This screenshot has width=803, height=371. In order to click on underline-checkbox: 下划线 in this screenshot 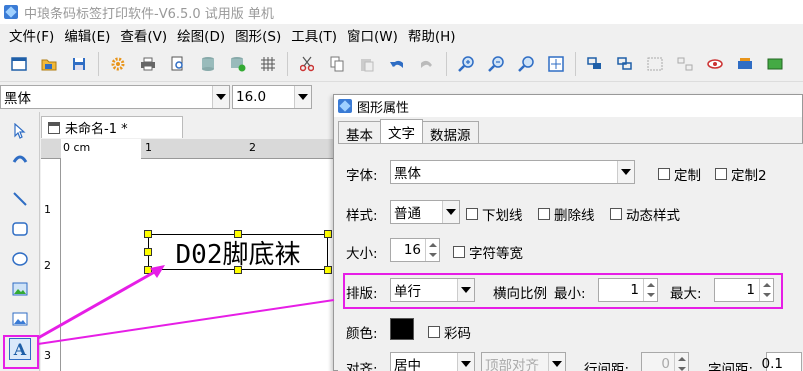, I will do `click(494, 214)`.